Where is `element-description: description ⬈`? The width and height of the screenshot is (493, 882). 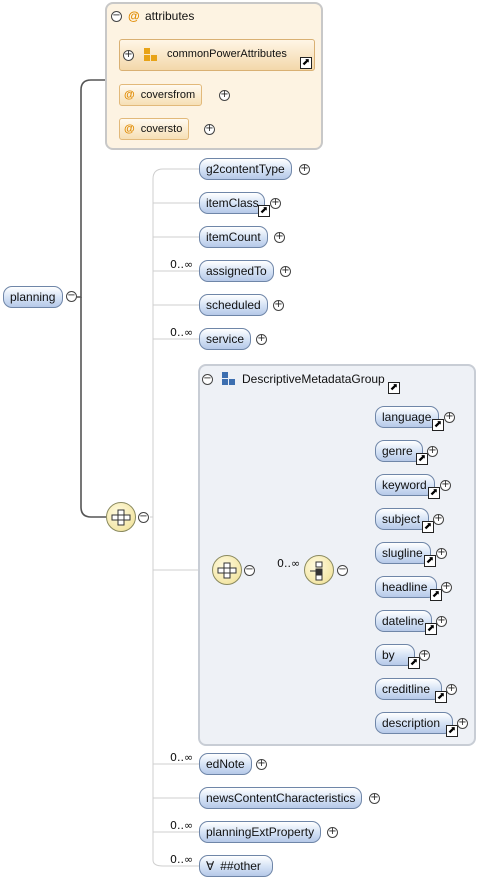
element-description: description ⬈ is located at coordinates (416, 724).